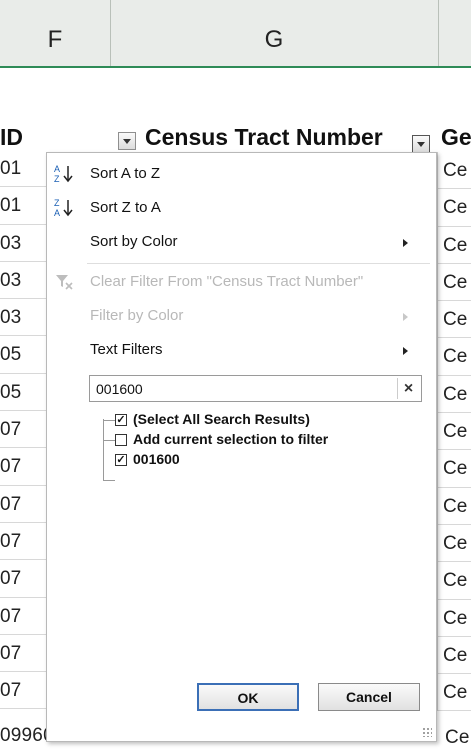 Image resolution: width=471 pixels, height=749 pixels. I want to click on sort-ascending-icon: A Z, so click(64, 174).